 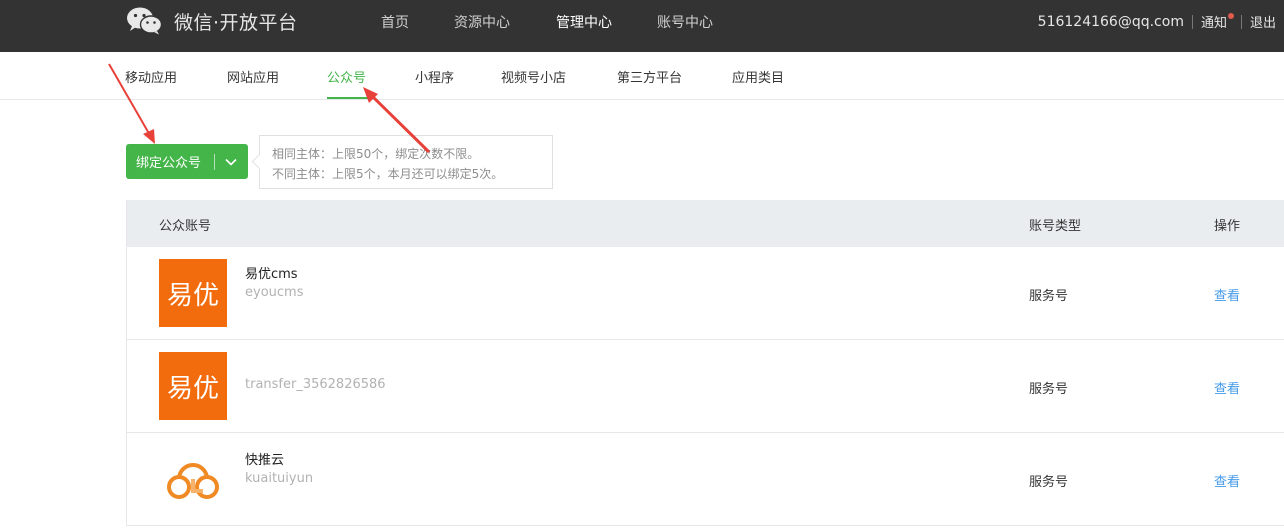 I want to click on account-name: 快推云, so click(x=265, y=460).